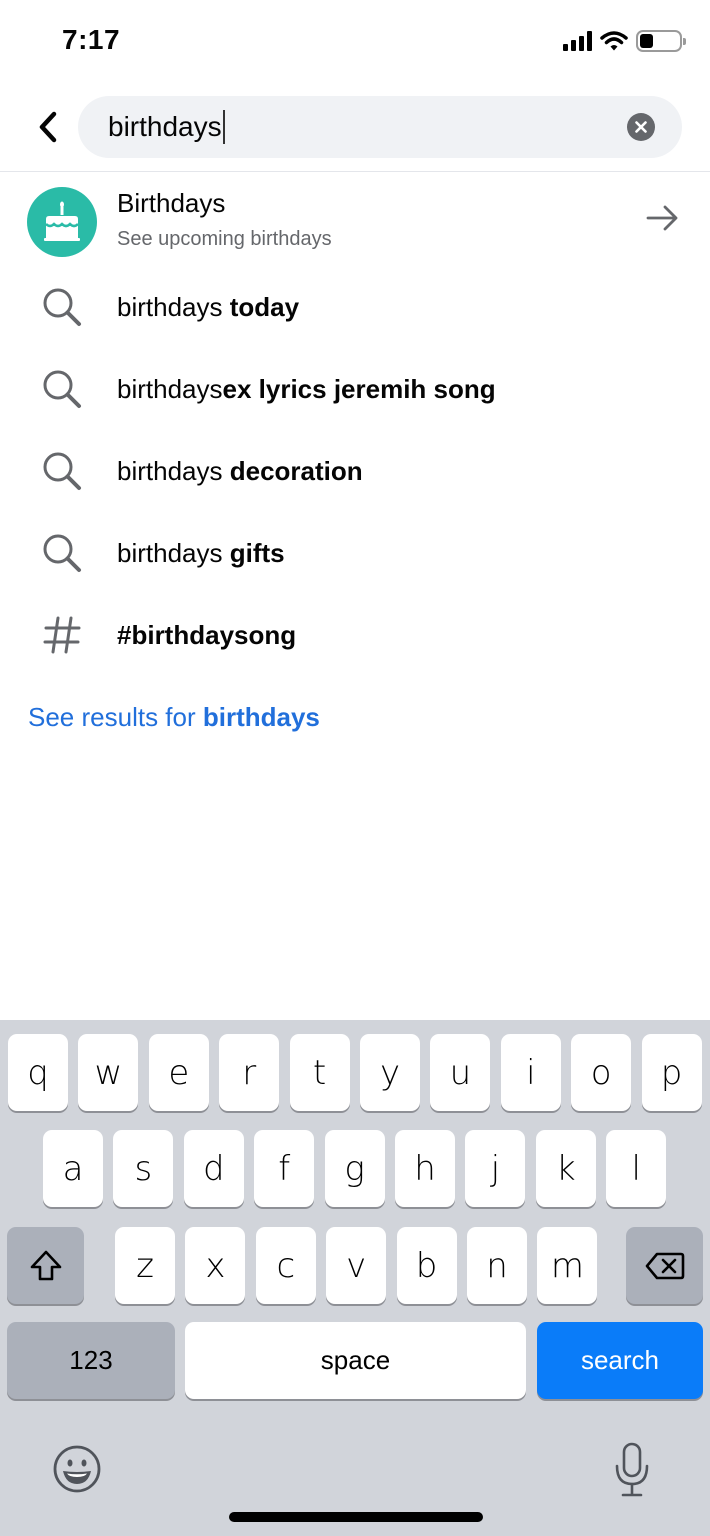 This screenshot has height=1536, width=710. Describe the element at coordinates (285, 1265) in the screenshot. I see `key-c: c` at that location.